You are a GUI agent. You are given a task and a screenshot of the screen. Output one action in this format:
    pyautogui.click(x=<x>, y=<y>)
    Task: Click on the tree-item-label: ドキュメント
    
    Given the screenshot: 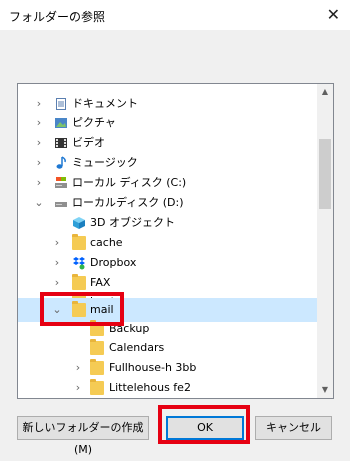 What is the action you would take?
    pyautogui.click(x=105, y=103)
    